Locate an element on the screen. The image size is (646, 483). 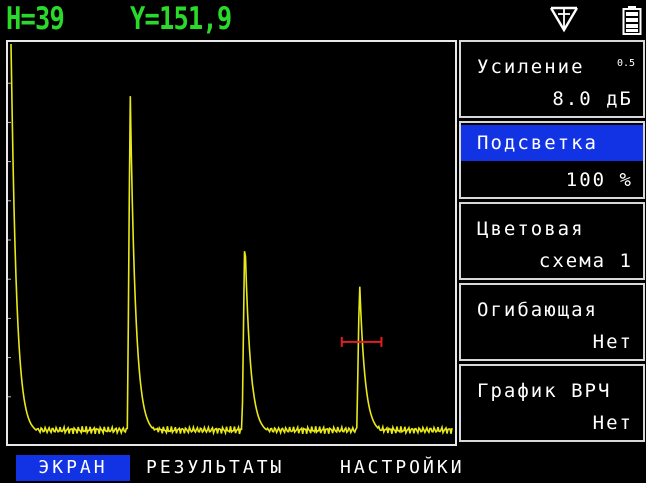
menu-item-label: Подсветка is located at coordinates (552, 143).